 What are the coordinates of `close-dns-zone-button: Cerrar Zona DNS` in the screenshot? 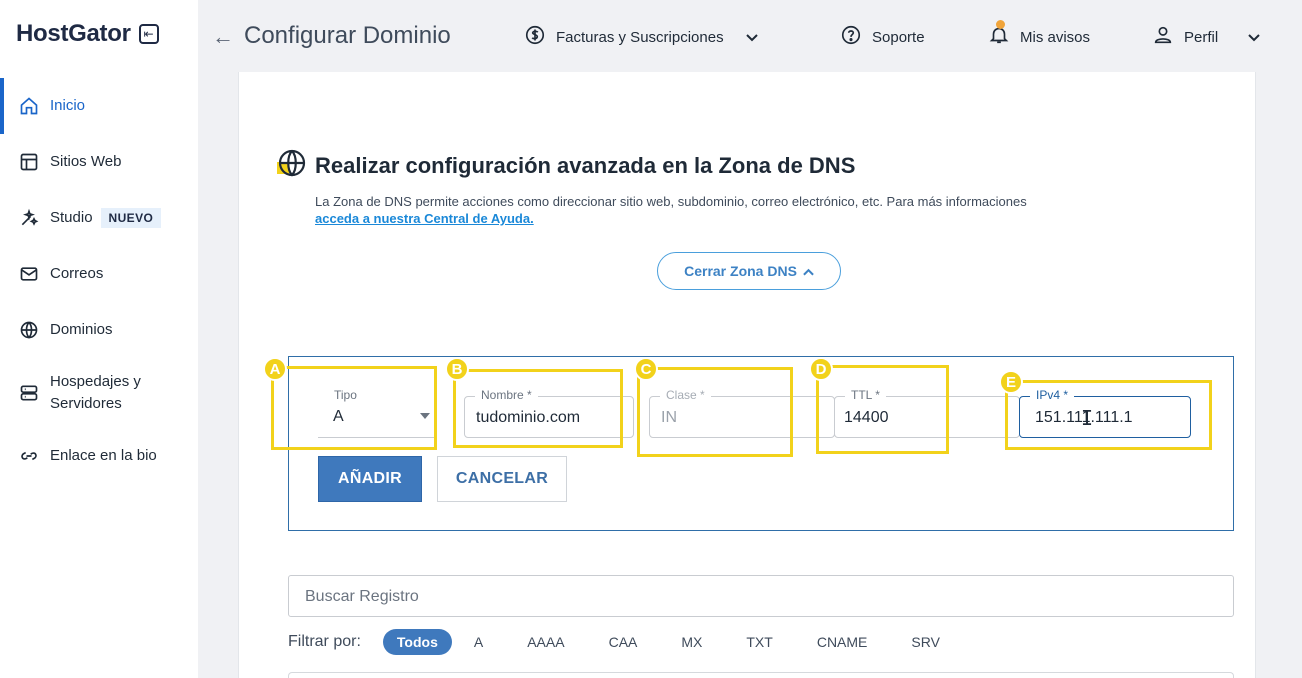 It's located at (749, 271).